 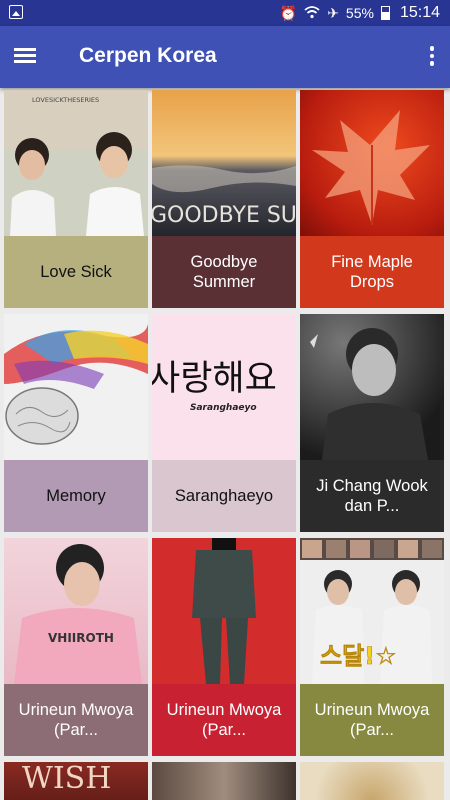 I want to click on story-card: LOVESICKTHESERIES Love Sick, so click(x=76, y=199).